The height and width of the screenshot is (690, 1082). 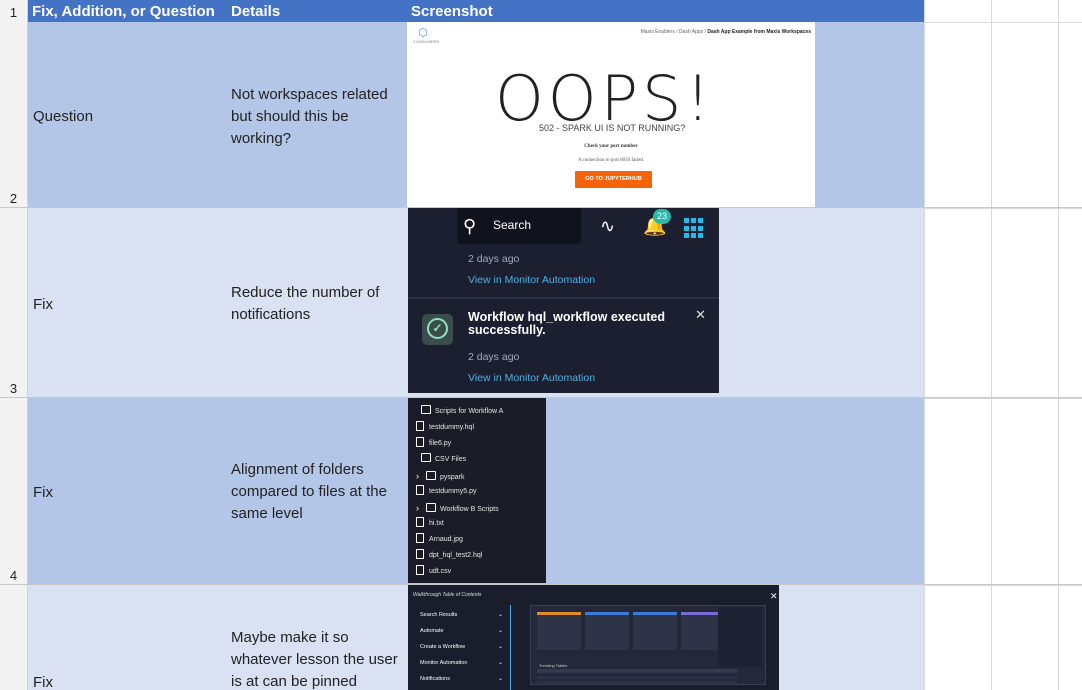 What do you see at coordinates (305, 303) in the screenshot?
I see `details-cell: Reduce the number of notifications` at bounding box center [305, 303].